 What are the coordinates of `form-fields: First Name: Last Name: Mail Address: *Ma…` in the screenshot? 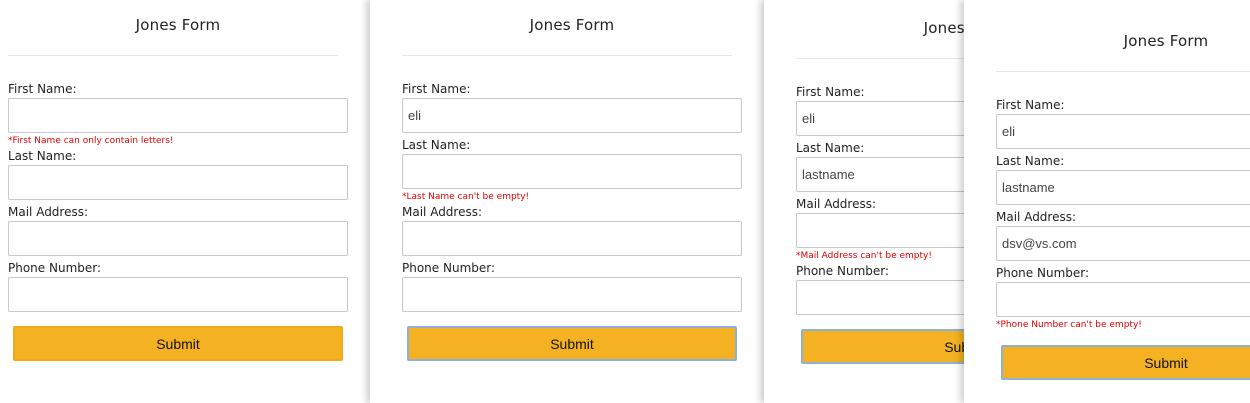 It's located at (880, 199).